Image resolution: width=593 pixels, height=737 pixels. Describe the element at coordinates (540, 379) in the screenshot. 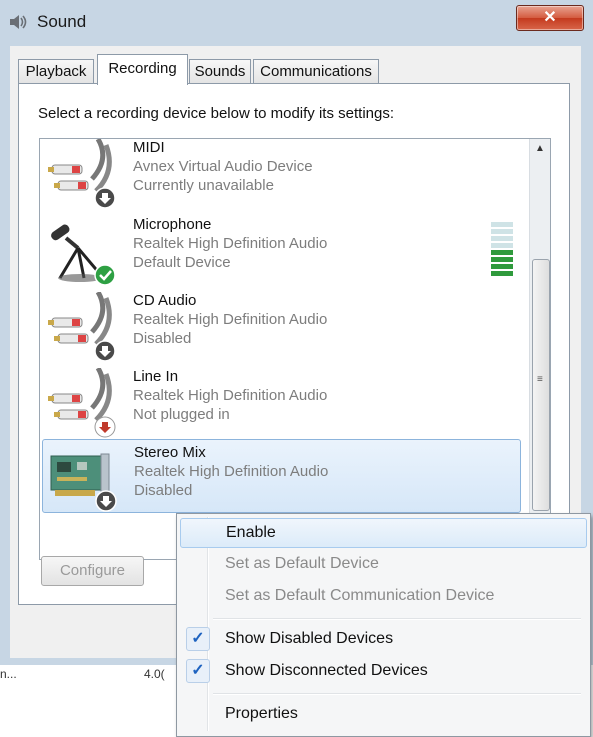

I see `grip-icon: ≡` at that location.